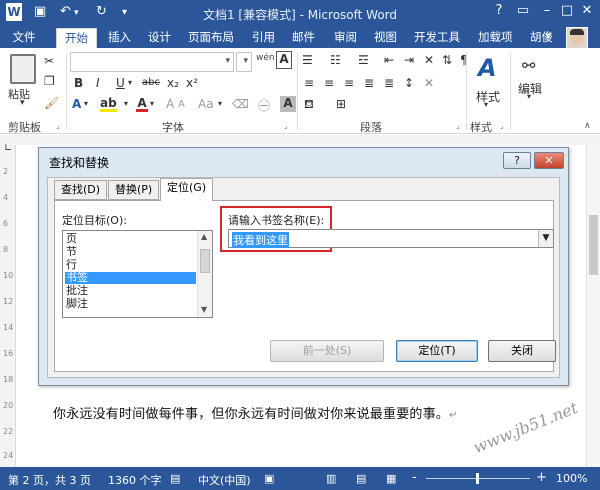 The image size is (600, 490). I want to click on paste-button: 粘贴, so click(19, 94).